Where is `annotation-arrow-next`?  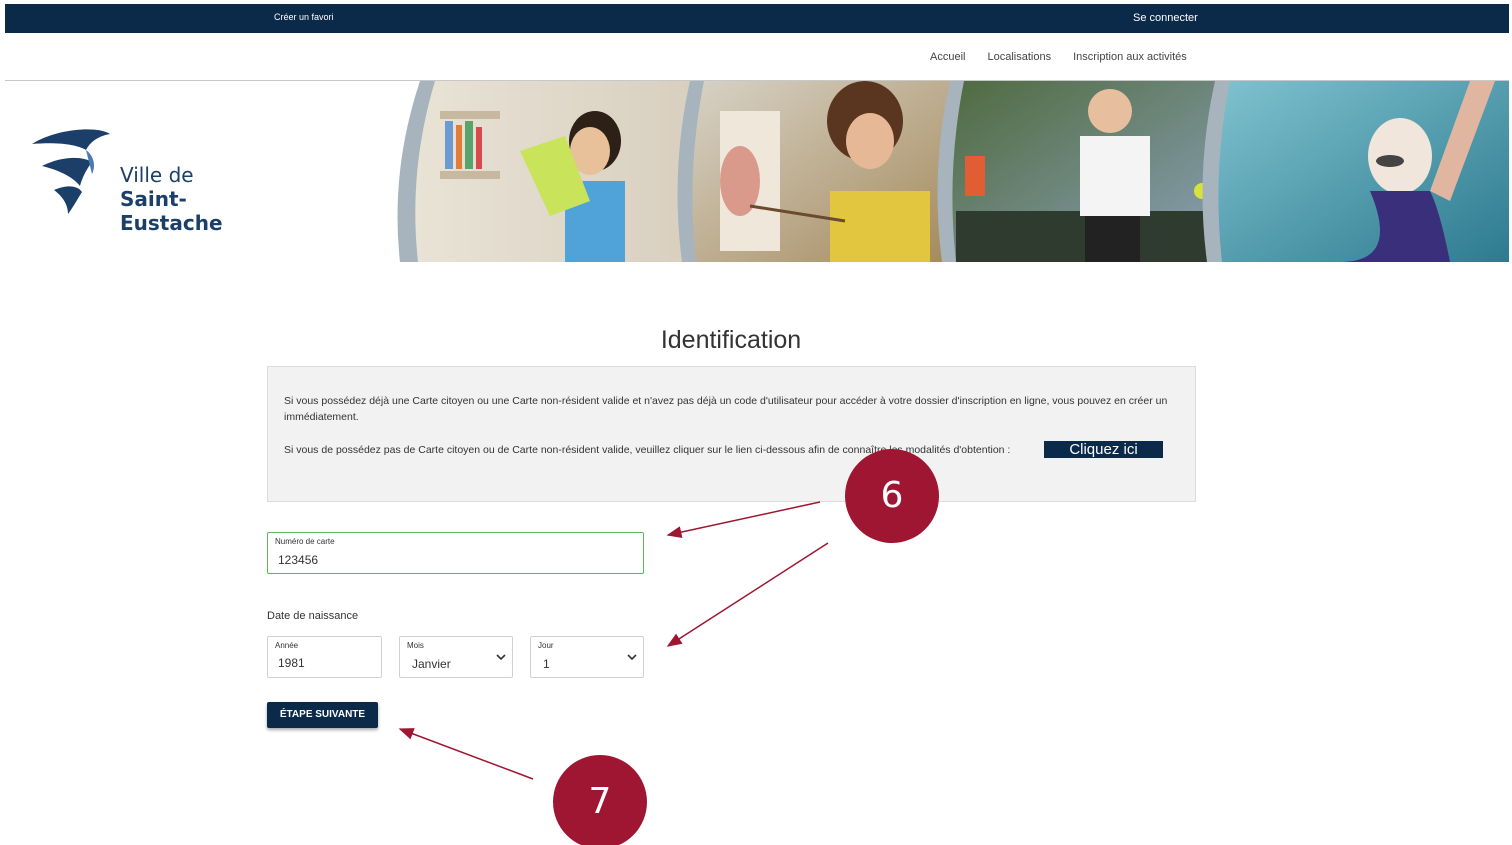 annotation-arrow-next is located at coordinates (466, 754).